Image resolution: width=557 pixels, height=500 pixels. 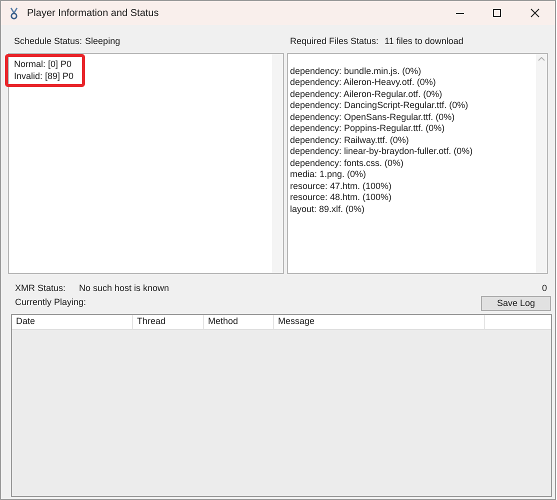 I want to click on text-line: dependency: Poppins-Regular.ttf. (0%), so click(x=368, y=128).